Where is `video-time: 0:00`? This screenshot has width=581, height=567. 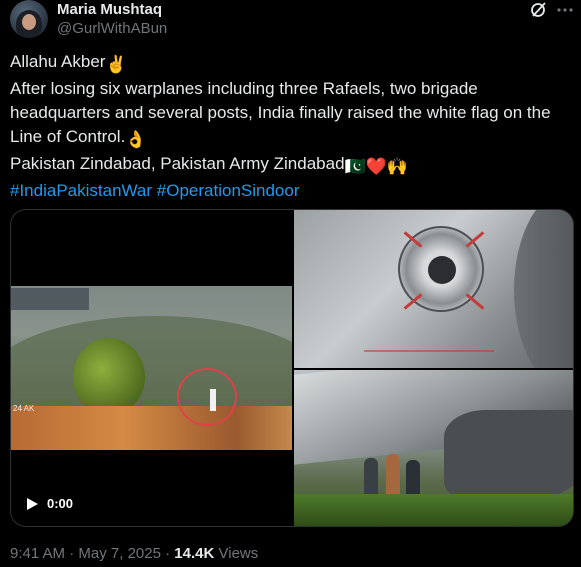
video-time: 0:00 is located at coordinates (60, 503).